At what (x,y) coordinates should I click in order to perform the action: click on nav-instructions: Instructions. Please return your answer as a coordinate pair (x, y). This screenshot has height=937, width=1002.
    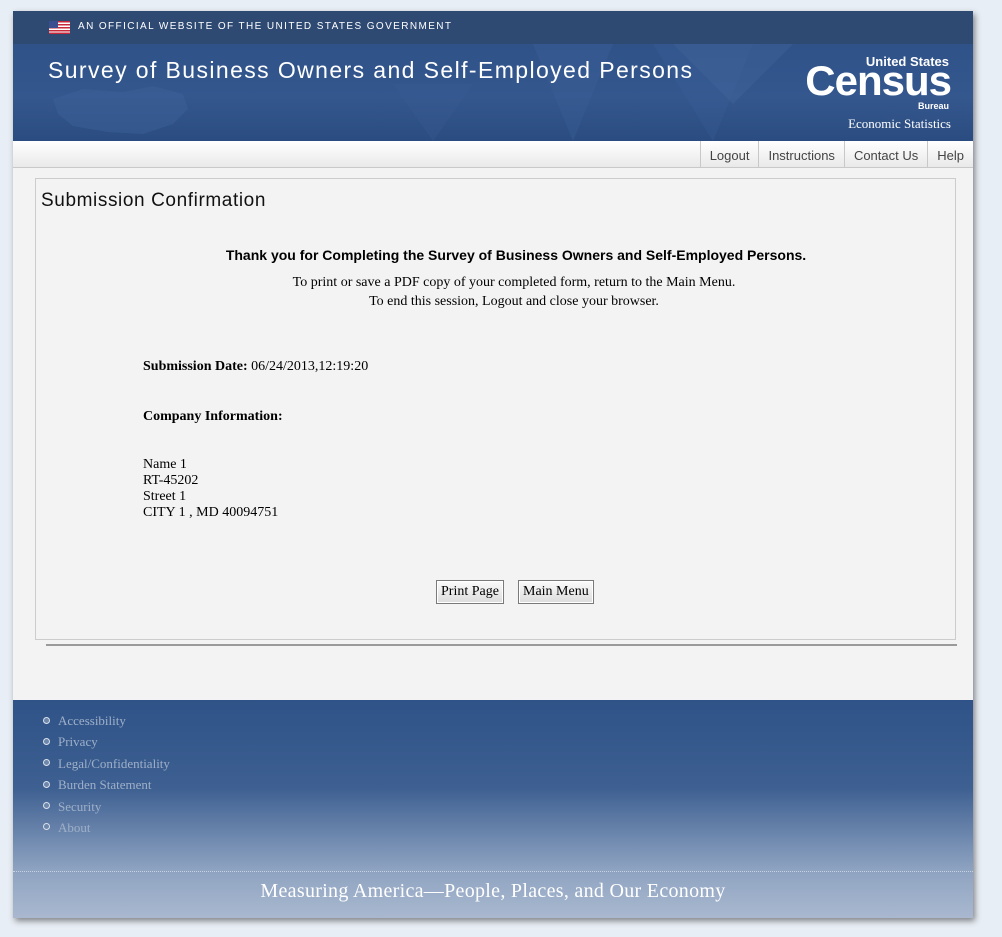
    Looking at the image, I should click on (800, 154).